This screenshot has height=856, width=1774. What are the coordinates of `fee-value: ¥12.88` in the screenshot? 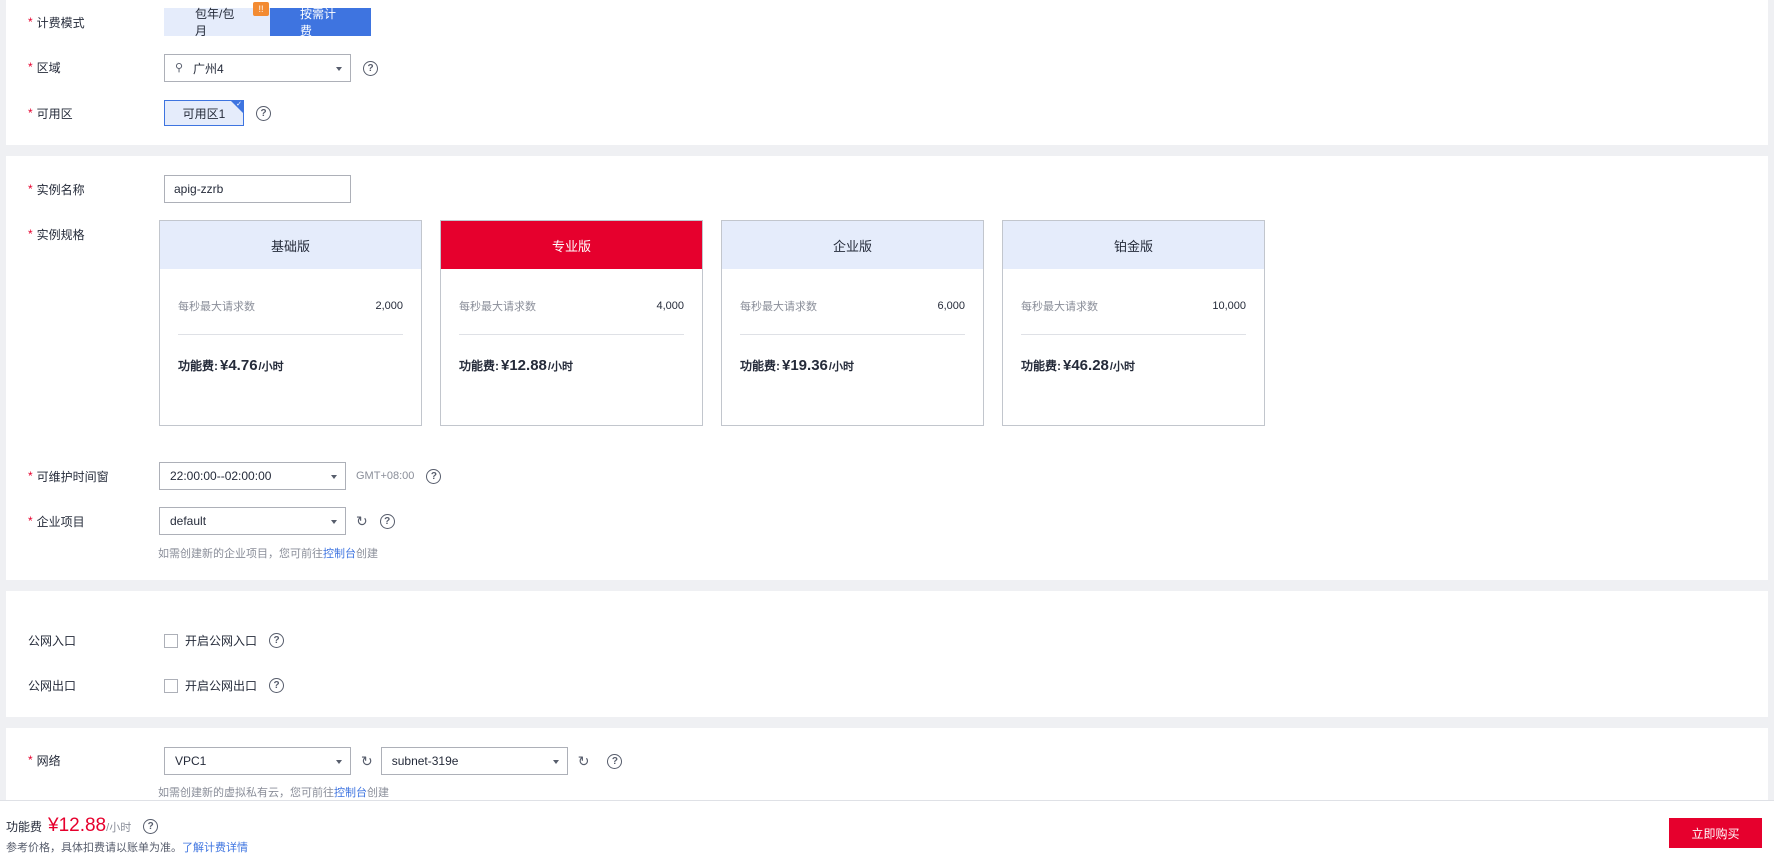 It's located at (77, 825).